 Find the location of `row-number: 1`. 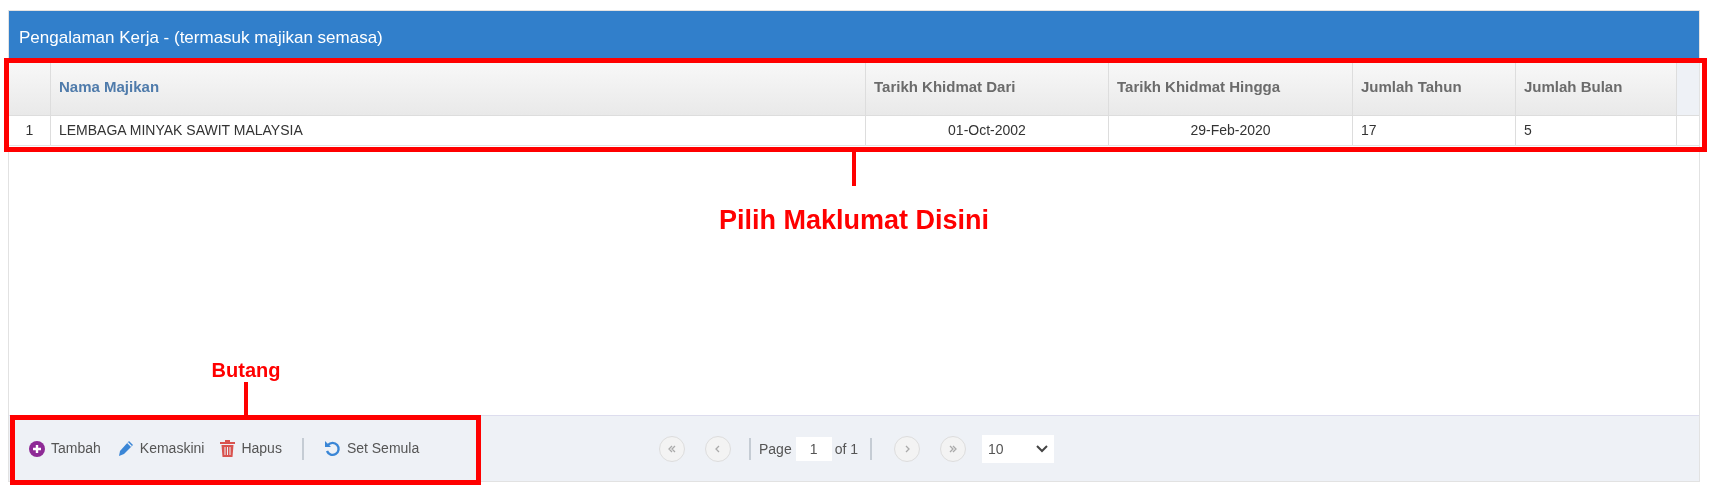

row-number: 1 is located at coordinates (29, 130).